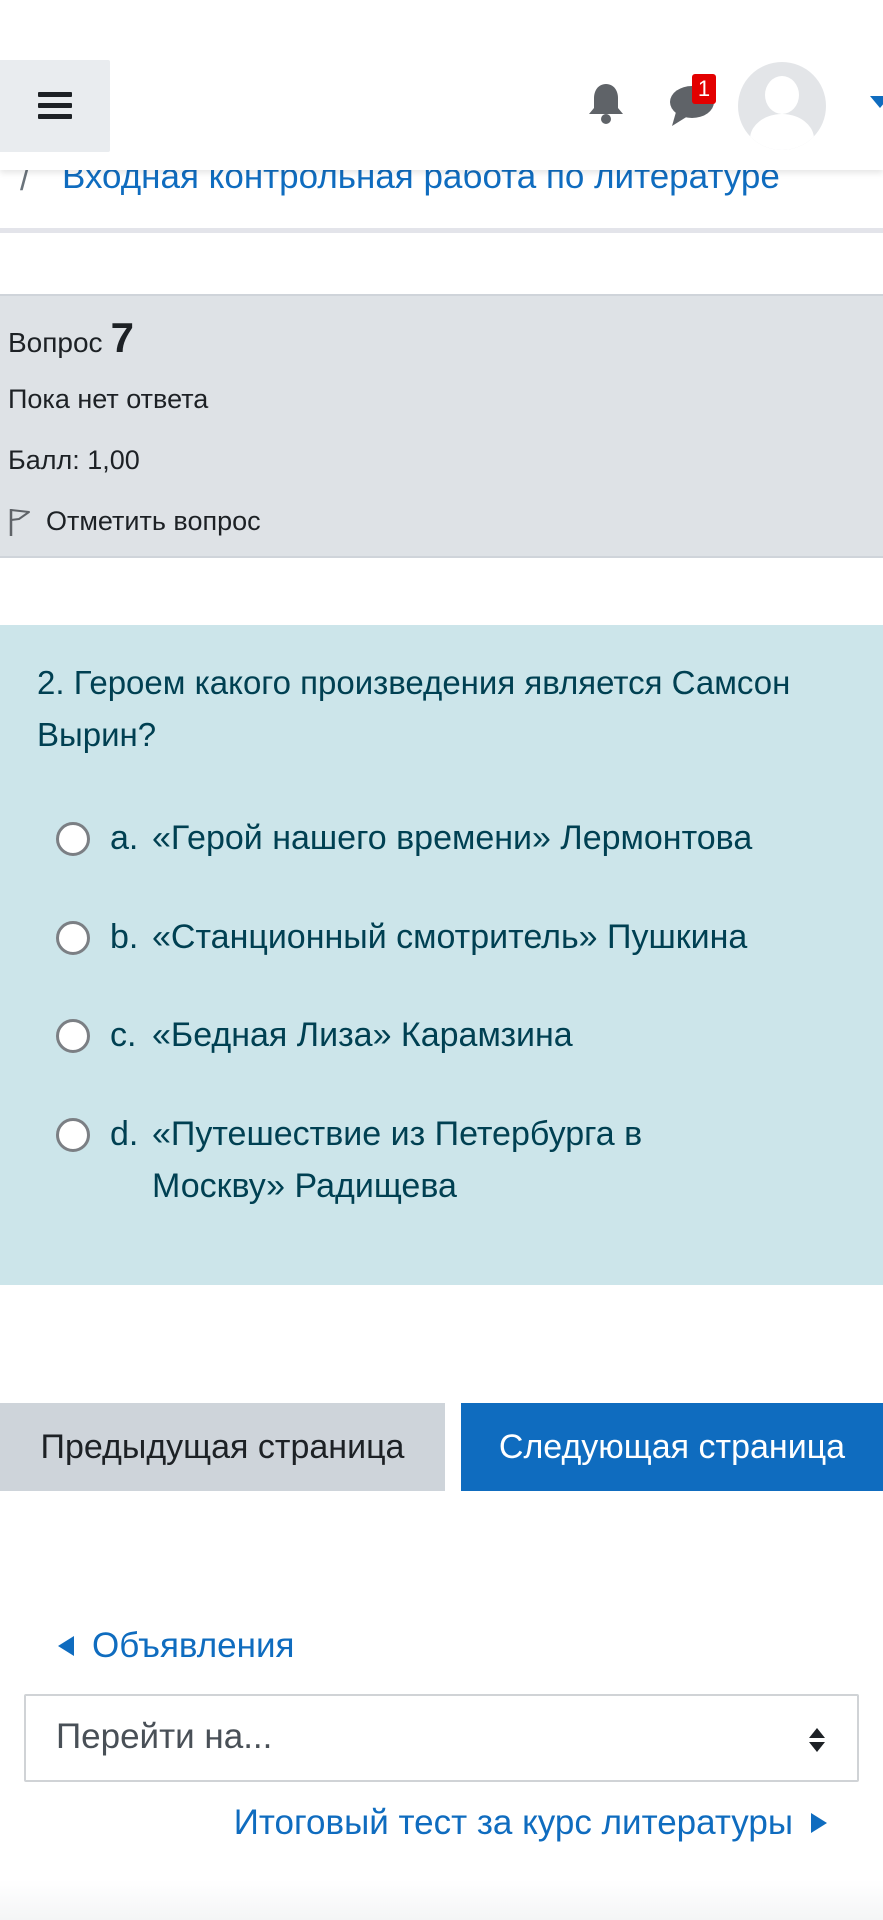 The height and width of the screenshot is (1920, 883). I want to click on answer-letter: d., so click(124, 1134).